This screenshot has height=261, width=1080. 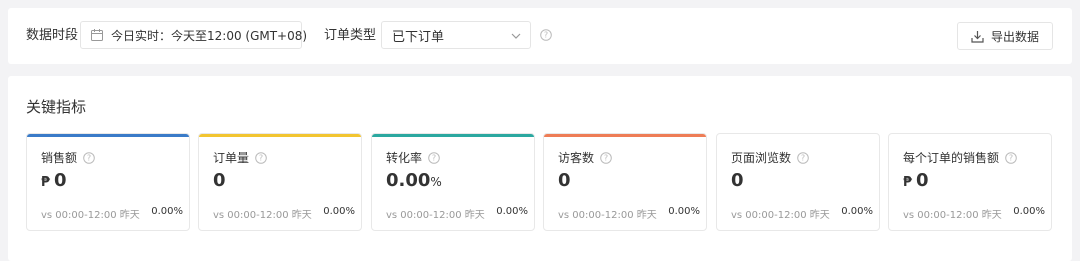 I want to click on calendar-icon, so click(x=97, y=35).